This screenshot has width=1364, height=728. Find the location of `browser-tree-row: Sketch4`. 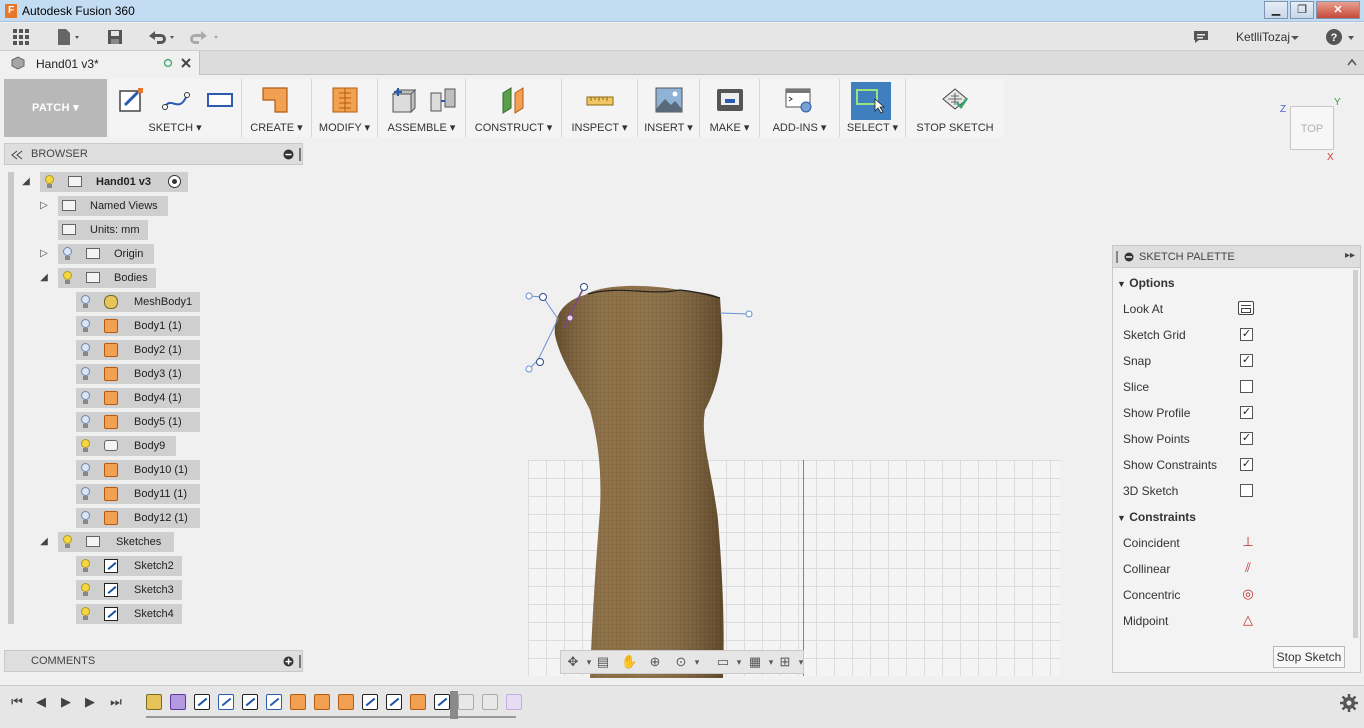

browser-tree-row: Sketch4 is located at coordinates (150, 614).